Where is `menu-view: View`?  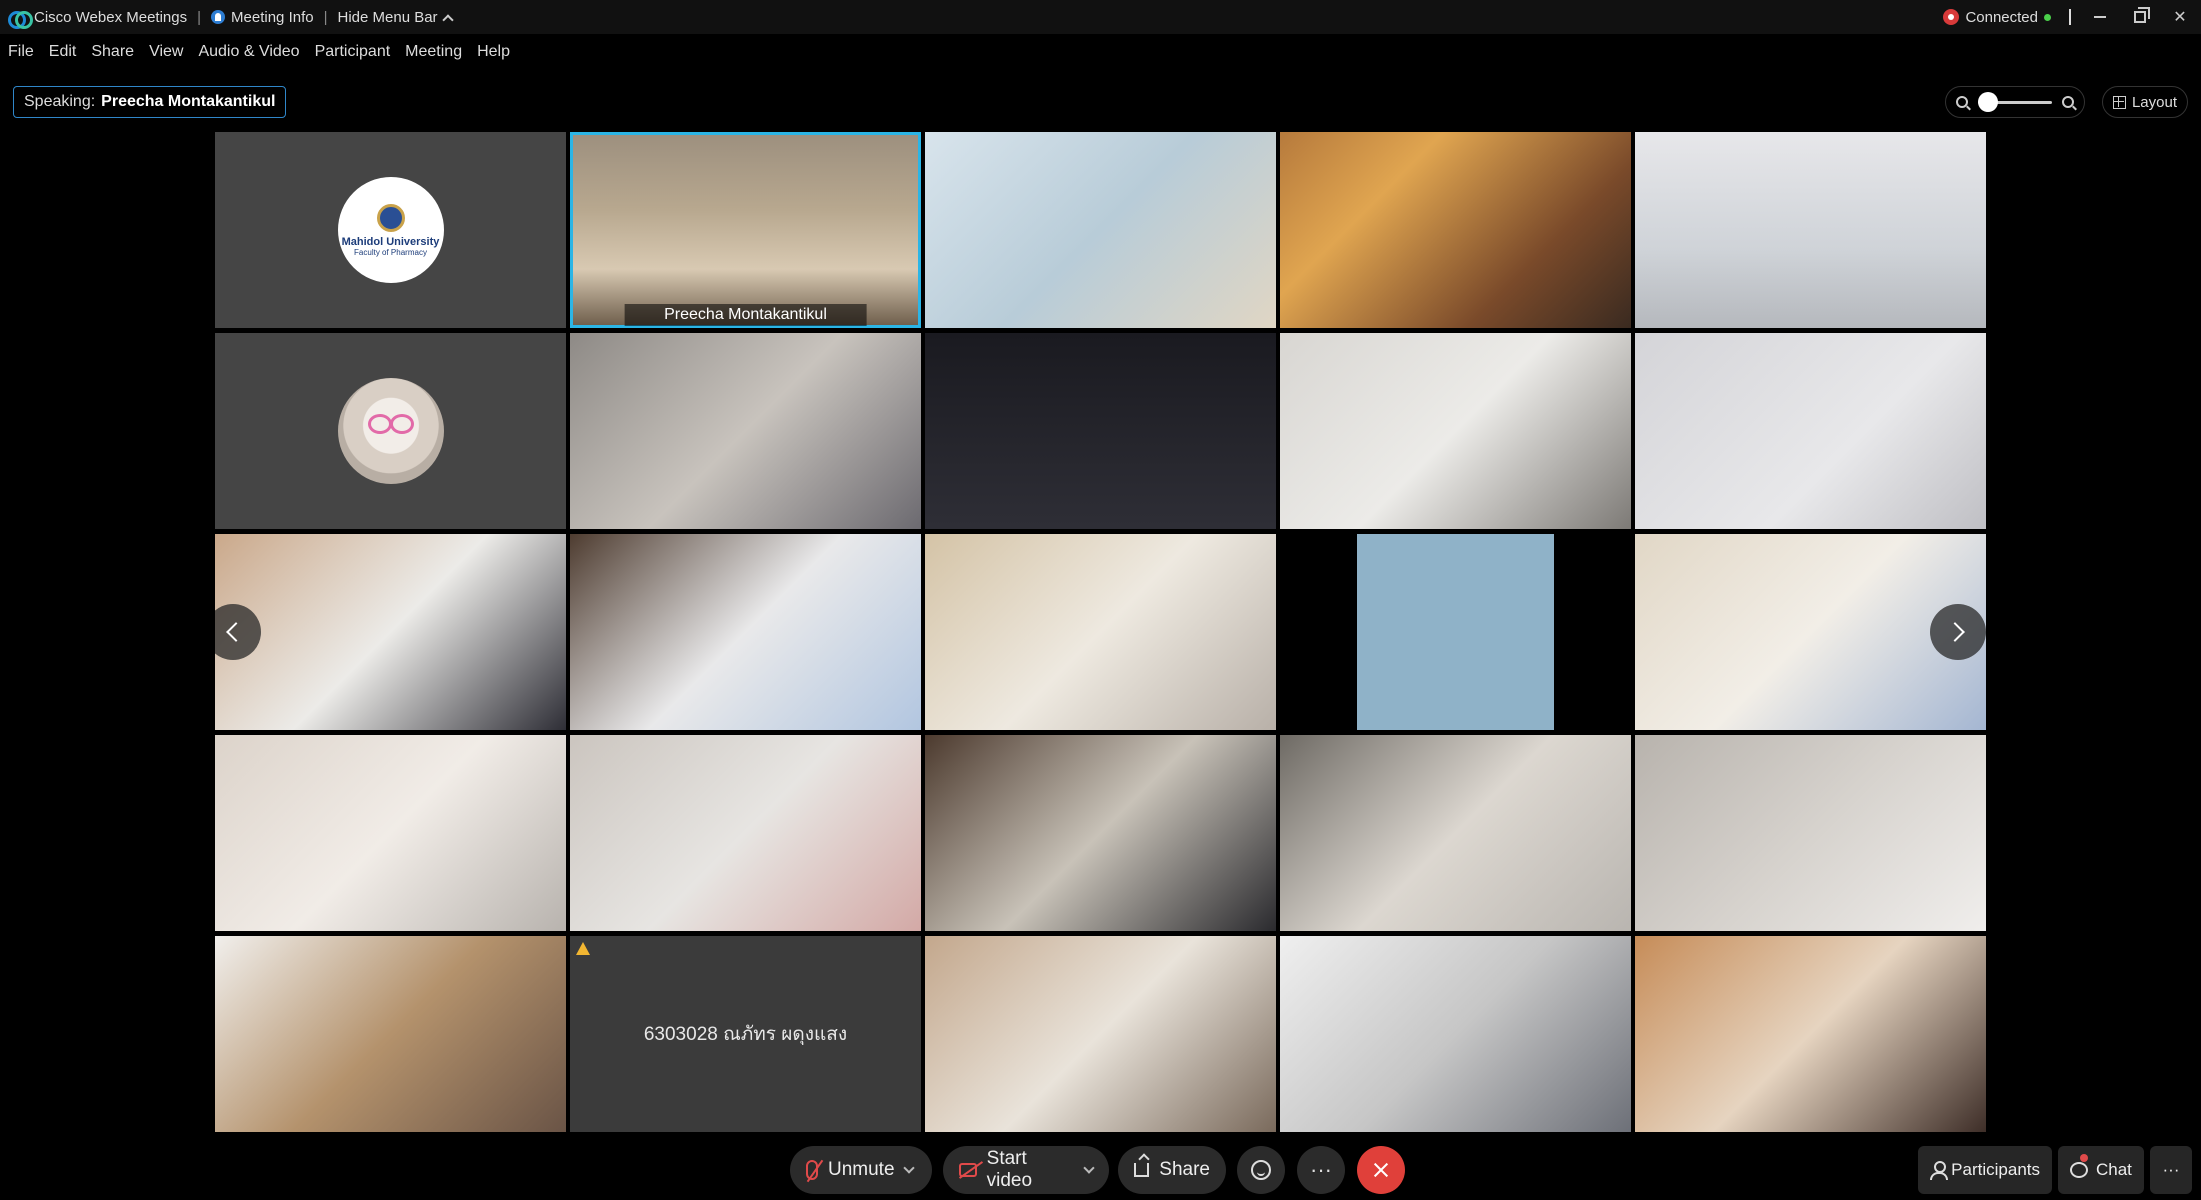
menu-view: View is located at coordinates (166, 52).